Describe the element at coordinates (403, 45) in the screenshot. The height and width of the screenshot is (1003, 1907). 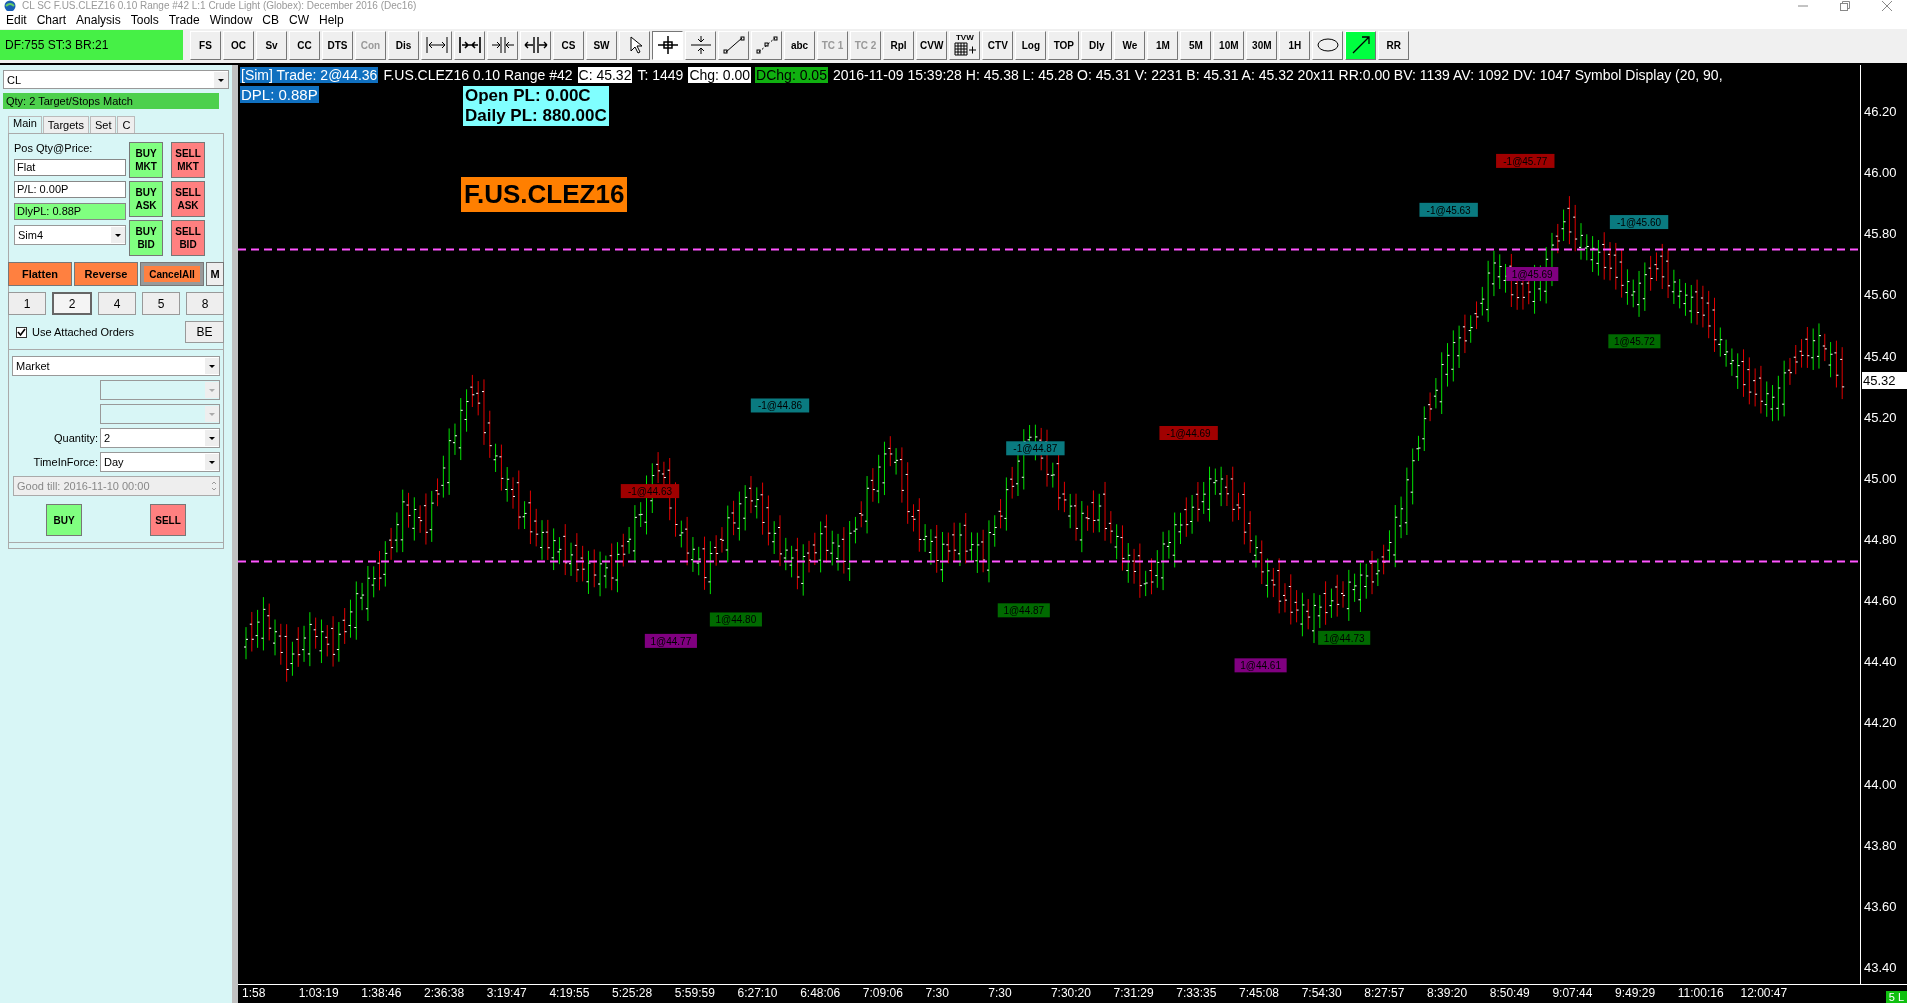
I see `toolbar-button: Dis` at that location.